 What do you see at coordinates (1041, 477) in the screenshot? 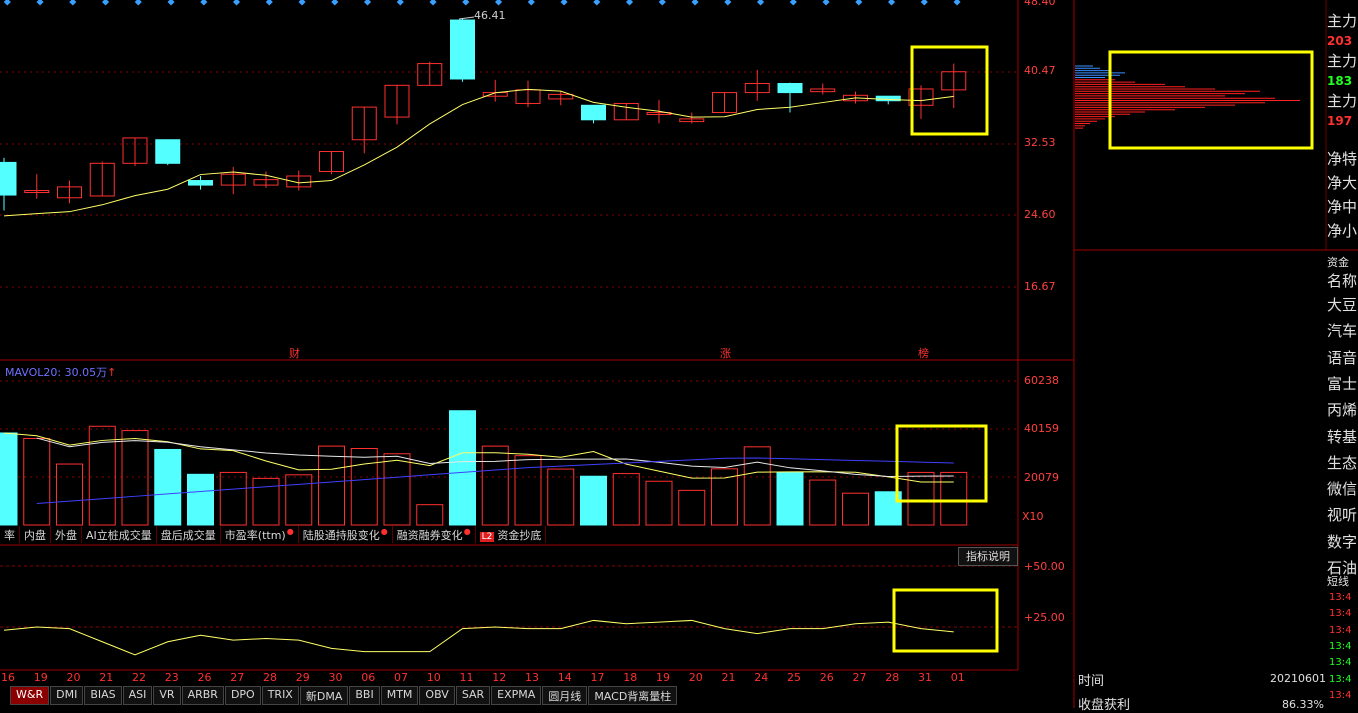
I see `volume-tick: 20079` at bounding box center [1041, 477].